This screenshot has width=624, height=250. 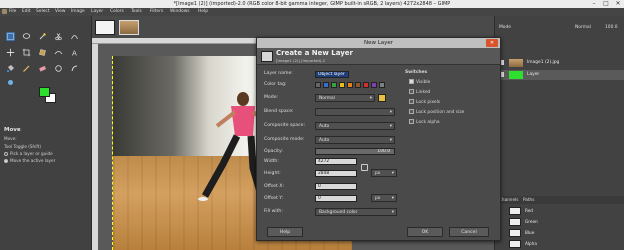 What do you see at coordinates (436, 112) in the screenshot?
I see `switch-lock-position: Lock position and size` at bounding box center [436, 112].